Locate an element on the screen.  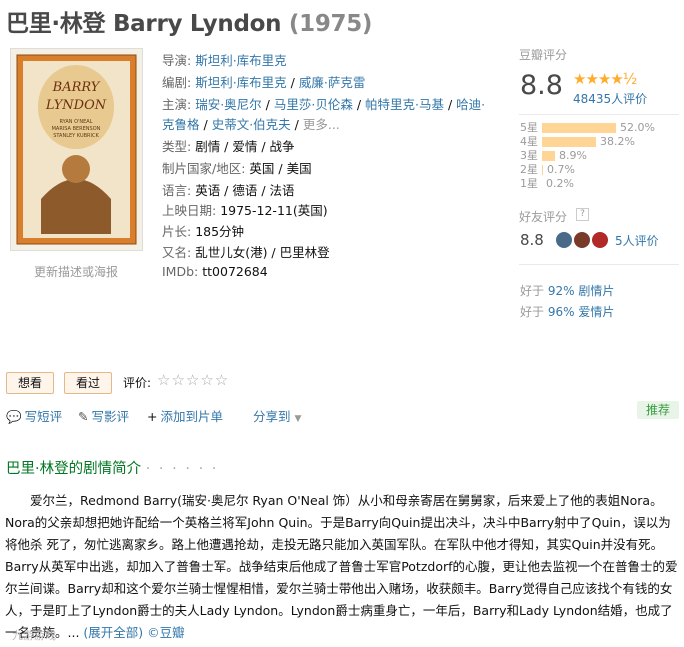
cast-link-2: 马里莎·贝伦森 is located at coordinates (313, 104).